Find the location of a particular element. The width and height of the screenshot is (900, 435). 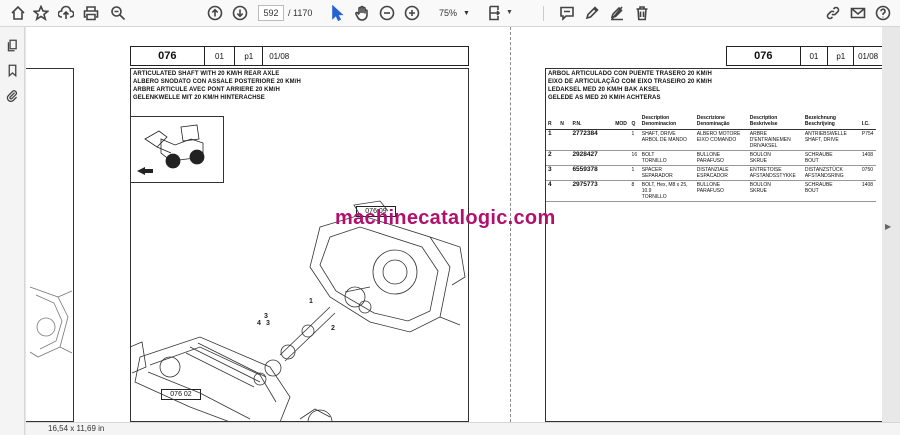

print-icon is located at coordinates (91, 13).